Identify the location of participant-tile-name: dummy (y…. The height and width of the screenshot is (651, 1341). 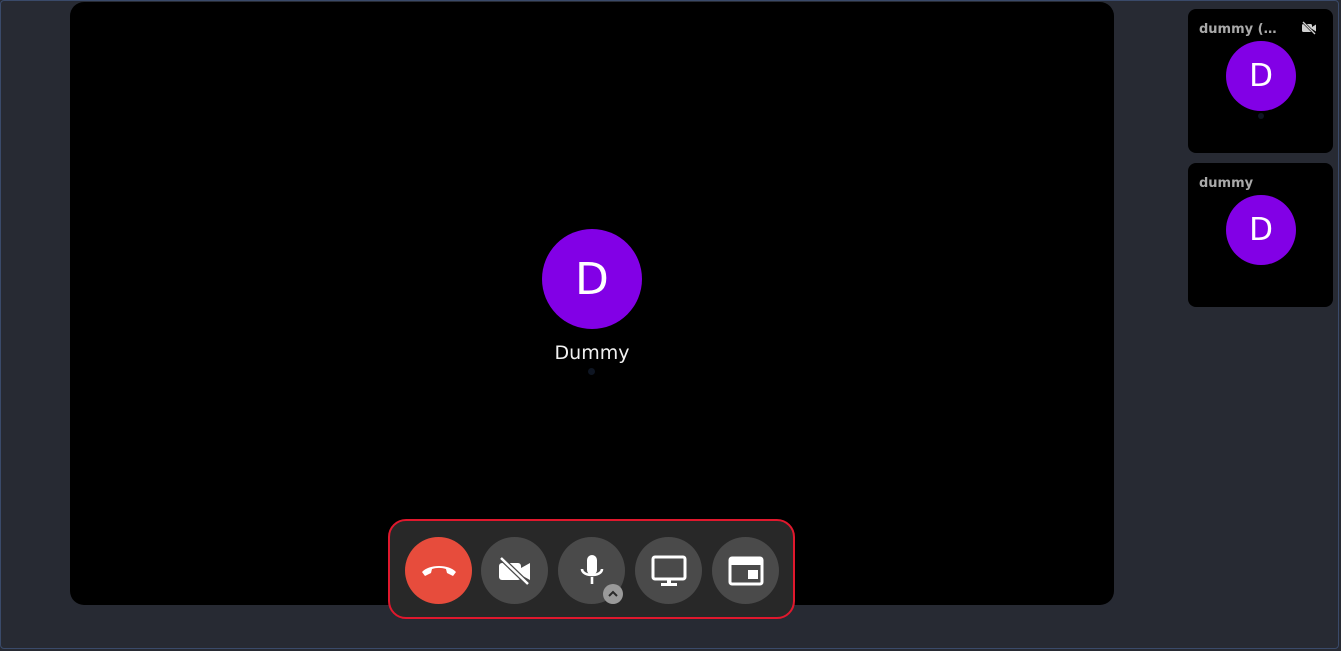
(1242, 29).